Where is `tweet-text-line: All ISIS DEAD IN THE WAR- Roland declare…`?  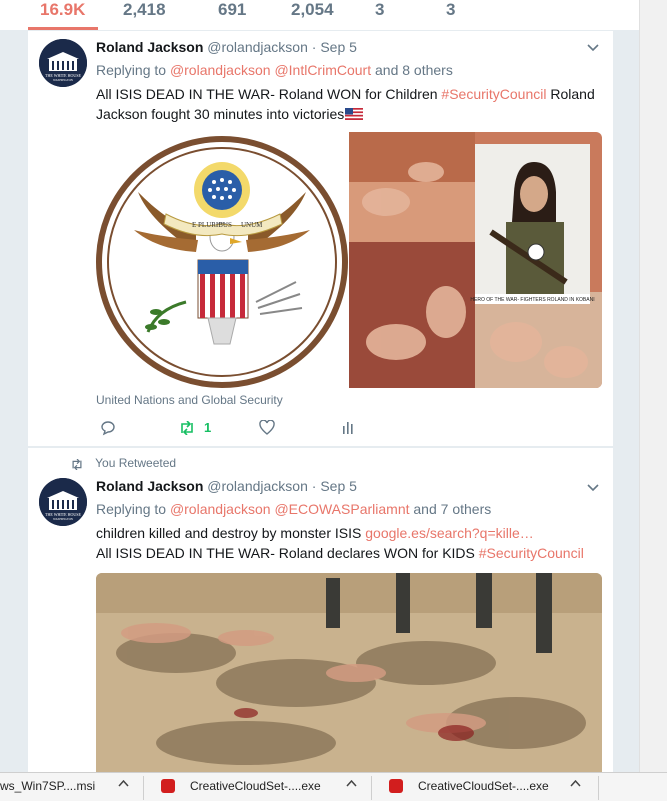 tweet-text-line: All ISIS DEAD IN THE WAR- Roland declare… is located at coordinates (346, 553).